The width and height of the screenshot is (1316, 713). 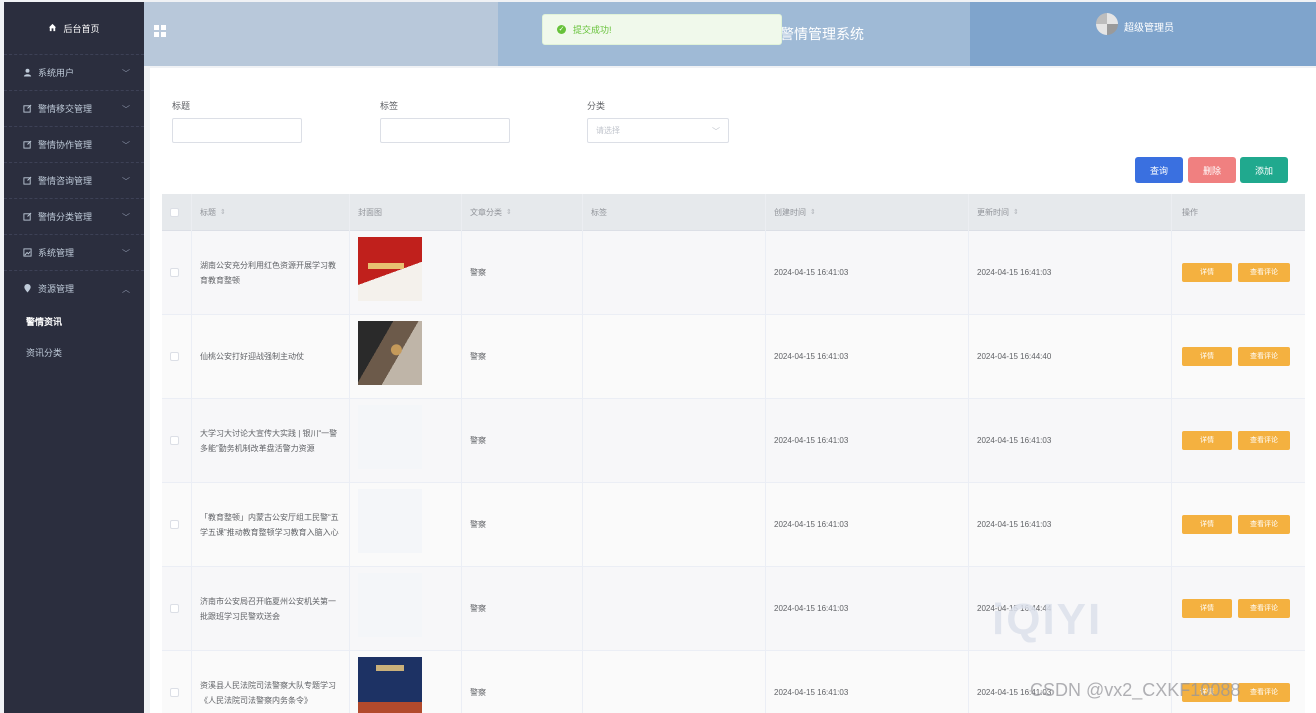 What do you see at coordinates (1149, 26) in the screenshot?
I see `username: 超级管理员` at bounding box center [1149, 26].